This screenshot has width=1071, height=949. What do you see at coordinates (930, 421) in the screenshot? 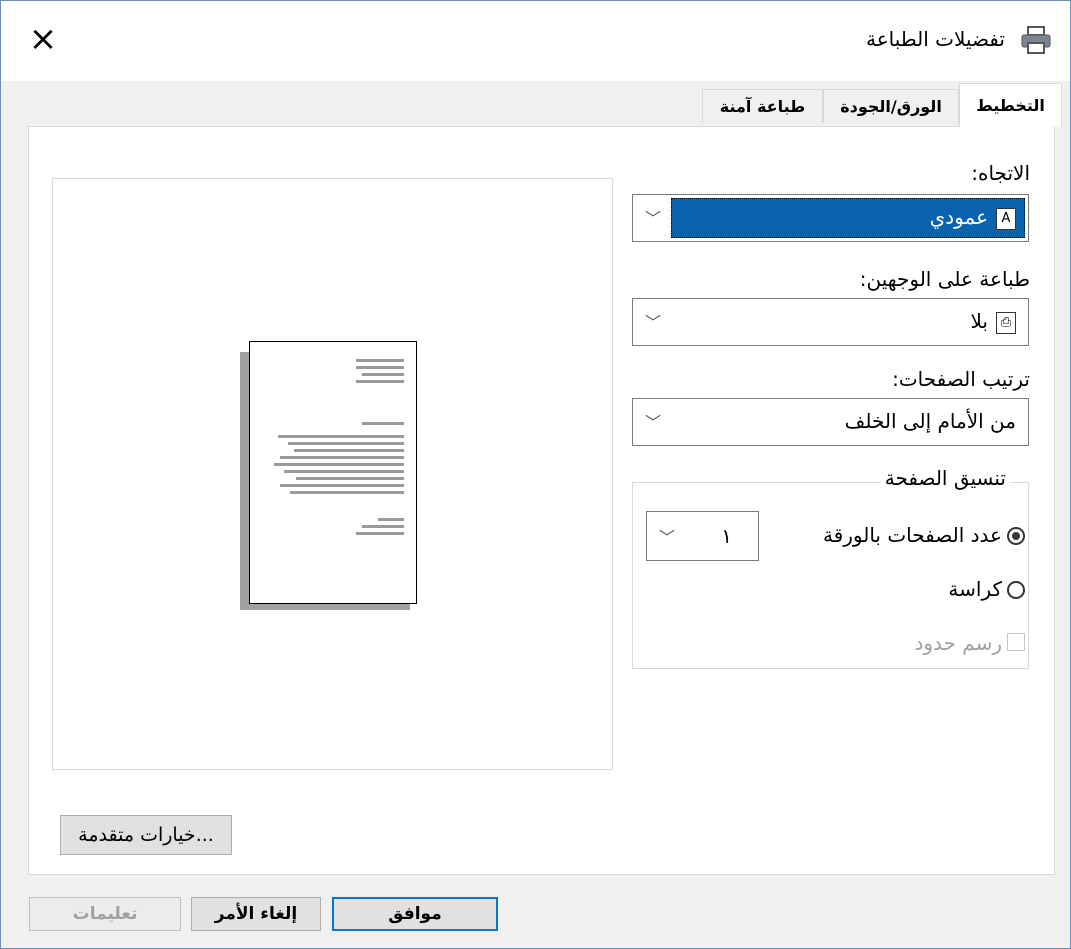
I see `page-order-value: من الأمام إلى الخلف` at bounding box center [930, 421].